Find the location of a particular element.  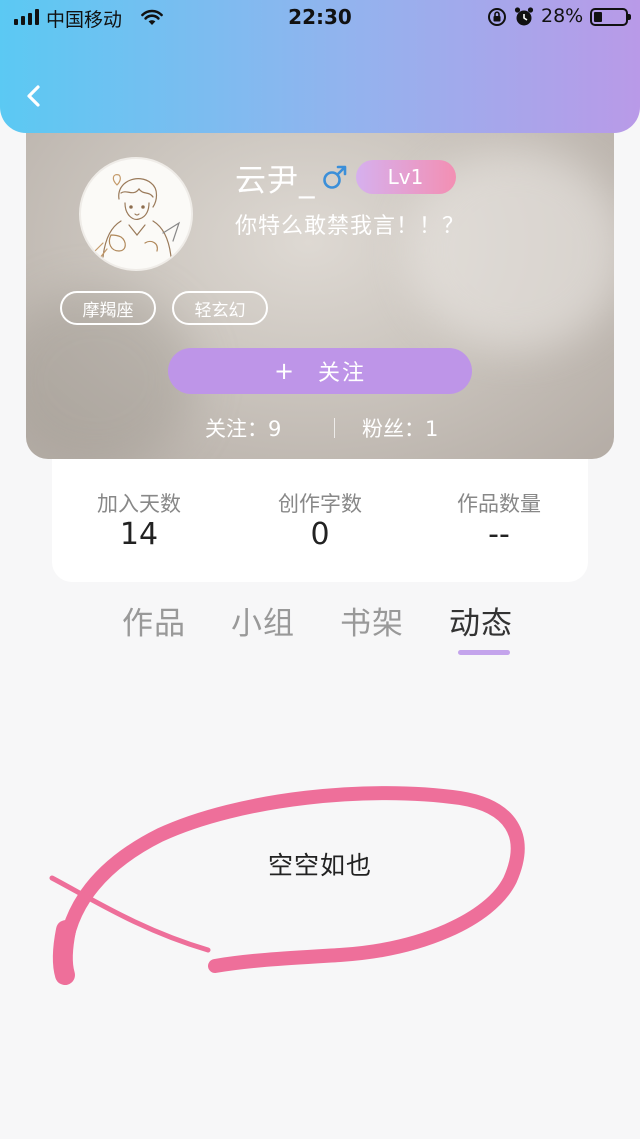

tag-genre: 轻玄幻 is located at coordinates (220, 308).